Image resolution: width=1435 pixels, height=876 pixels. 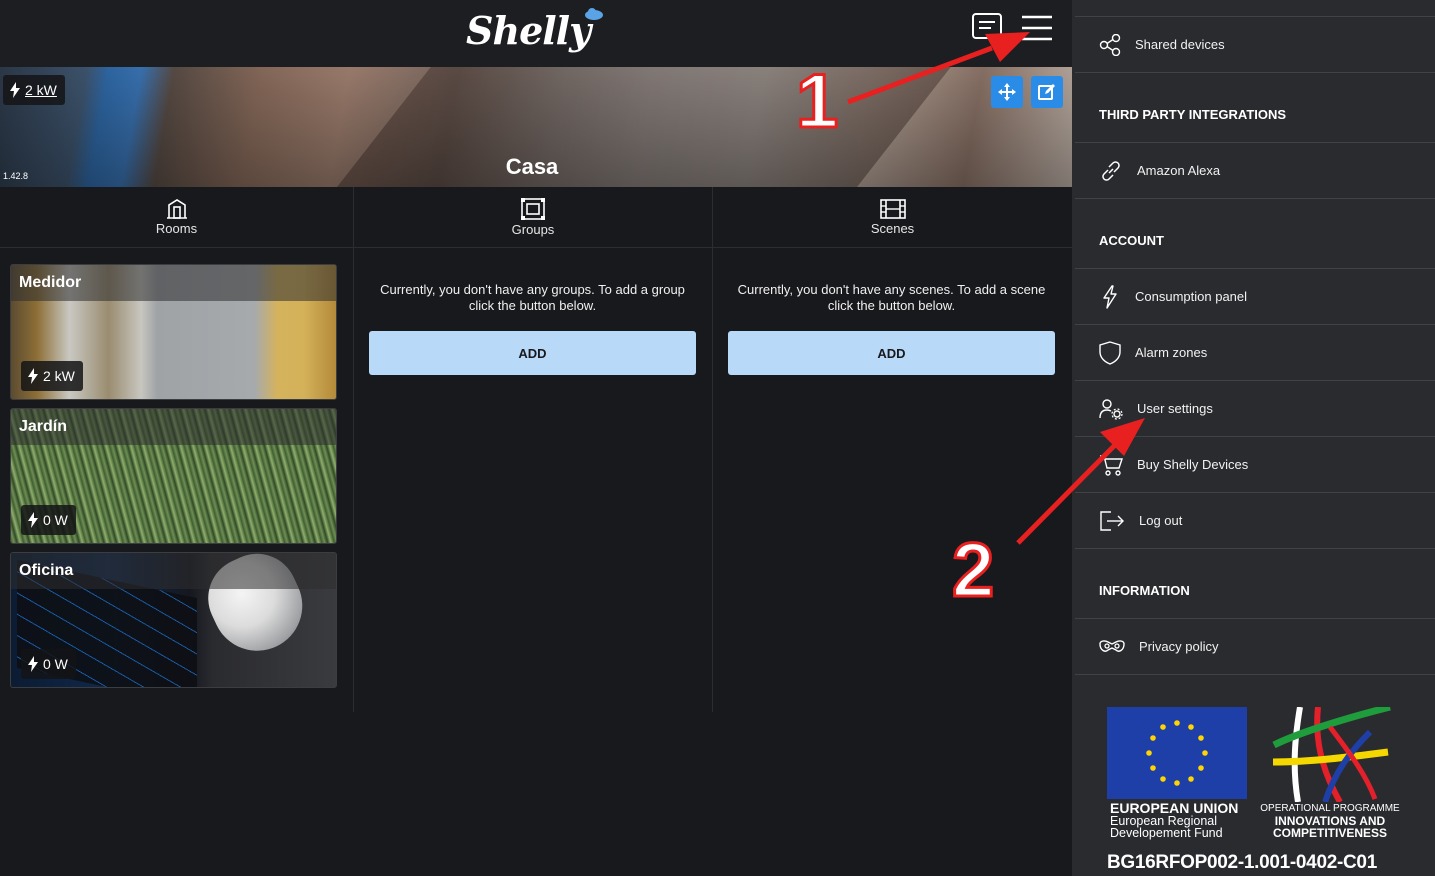 I want to click on menu-item-log-out: Log out, so click(x=1255, y=521).